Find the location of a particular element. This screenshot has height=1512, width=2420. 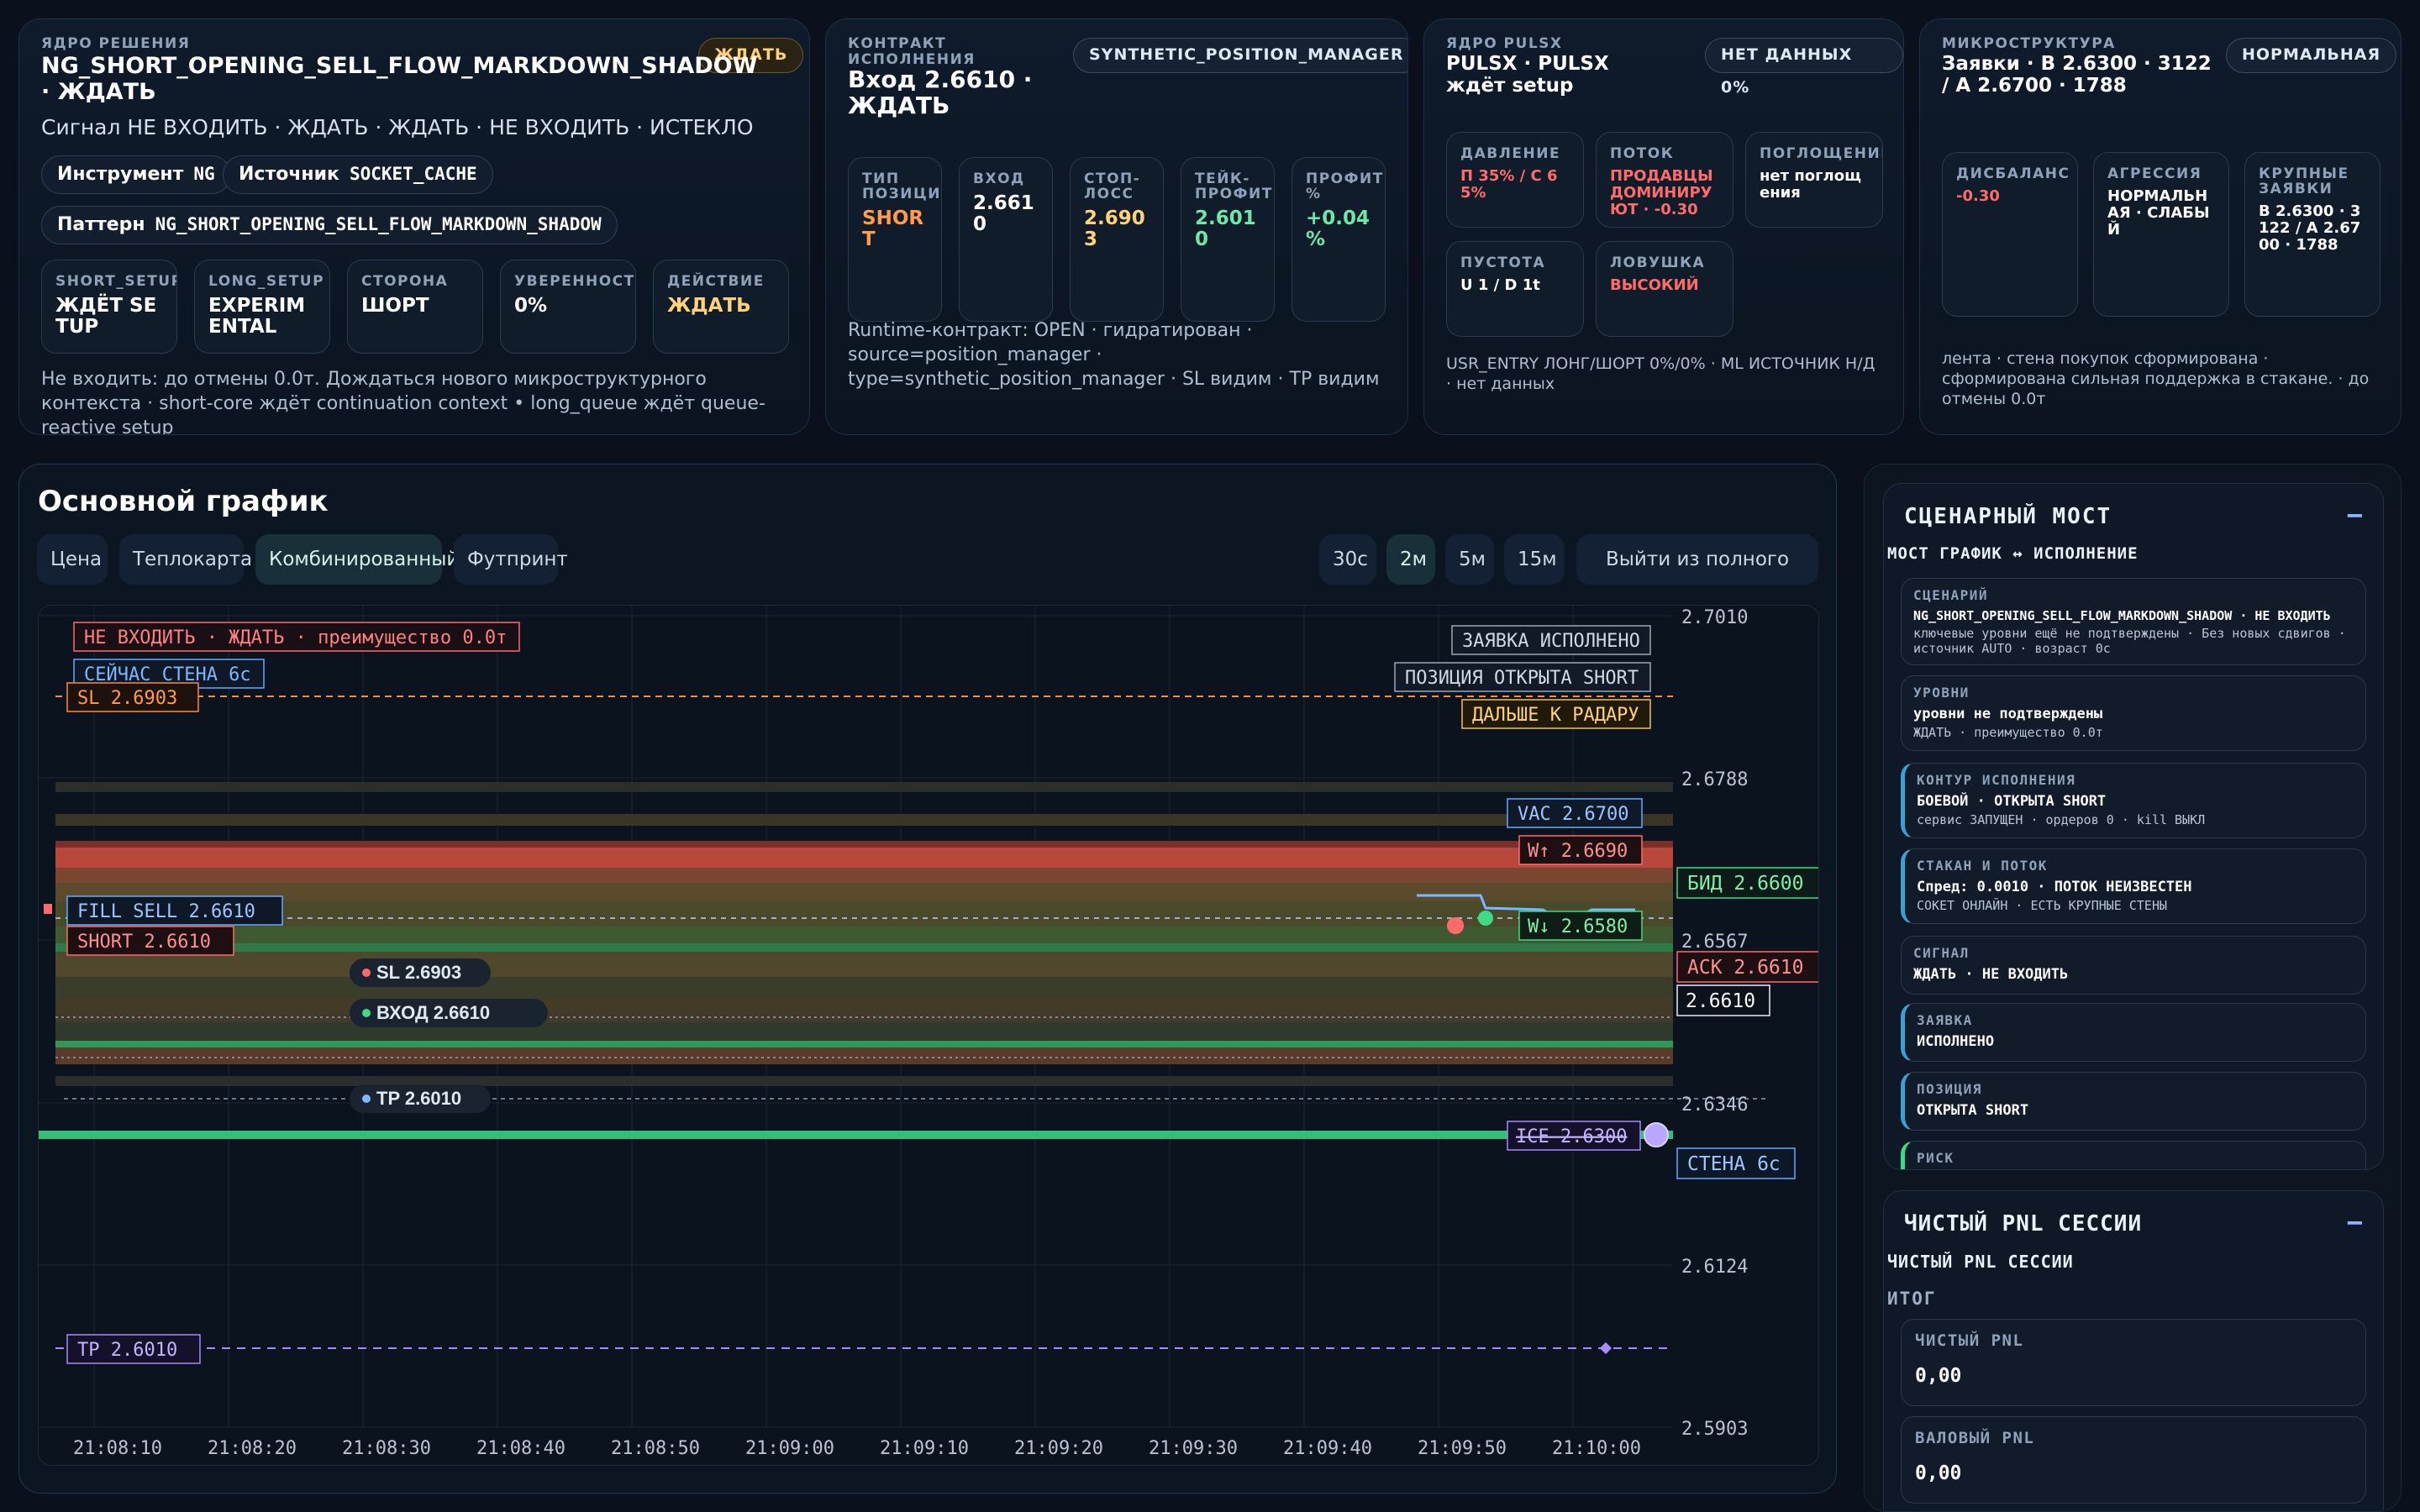

tab-combined: Комбинированный is located at coordinates (357, 559).